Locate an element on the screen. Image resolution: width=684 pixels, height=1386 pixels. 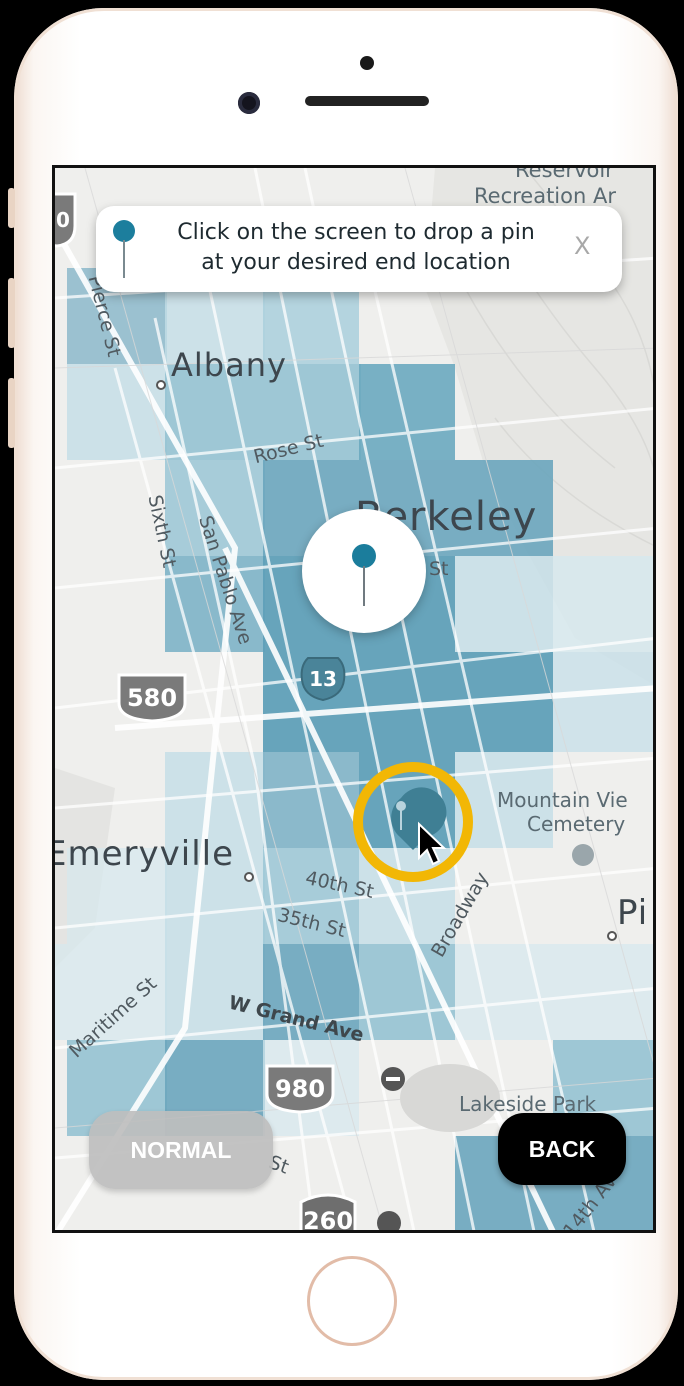
shield-980-number: 980 is located at coordinates (300, 1089).